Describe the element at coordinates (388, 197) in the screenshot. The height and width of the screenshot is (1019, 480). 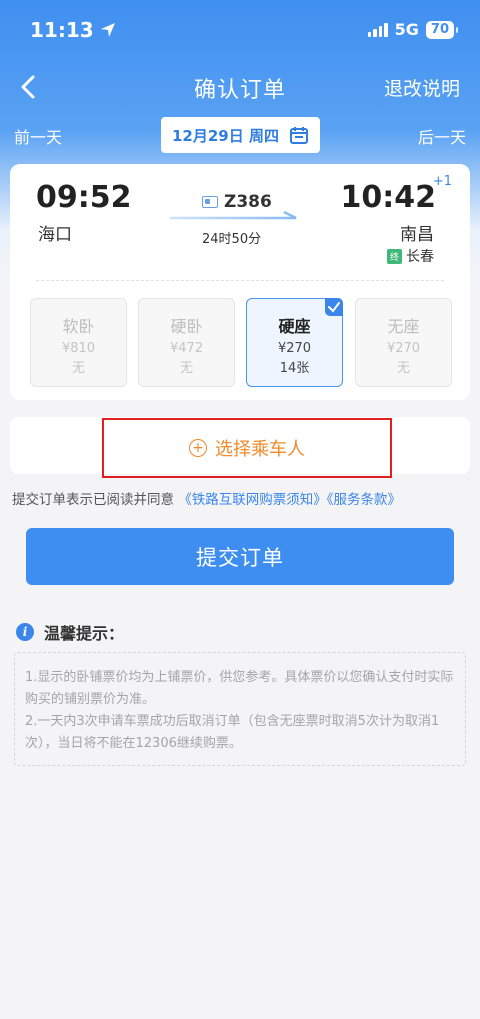
I see `arrival-time: 10:42` at that location.